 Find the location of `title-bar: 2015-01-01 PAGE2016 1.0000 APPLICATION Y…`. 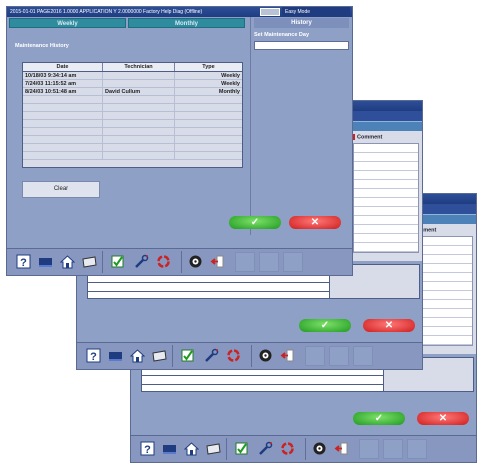

title-bar: 2015-01-01 PAGE2016 1.0000 APPLICATION Y… is located at coordinates (179, 12).